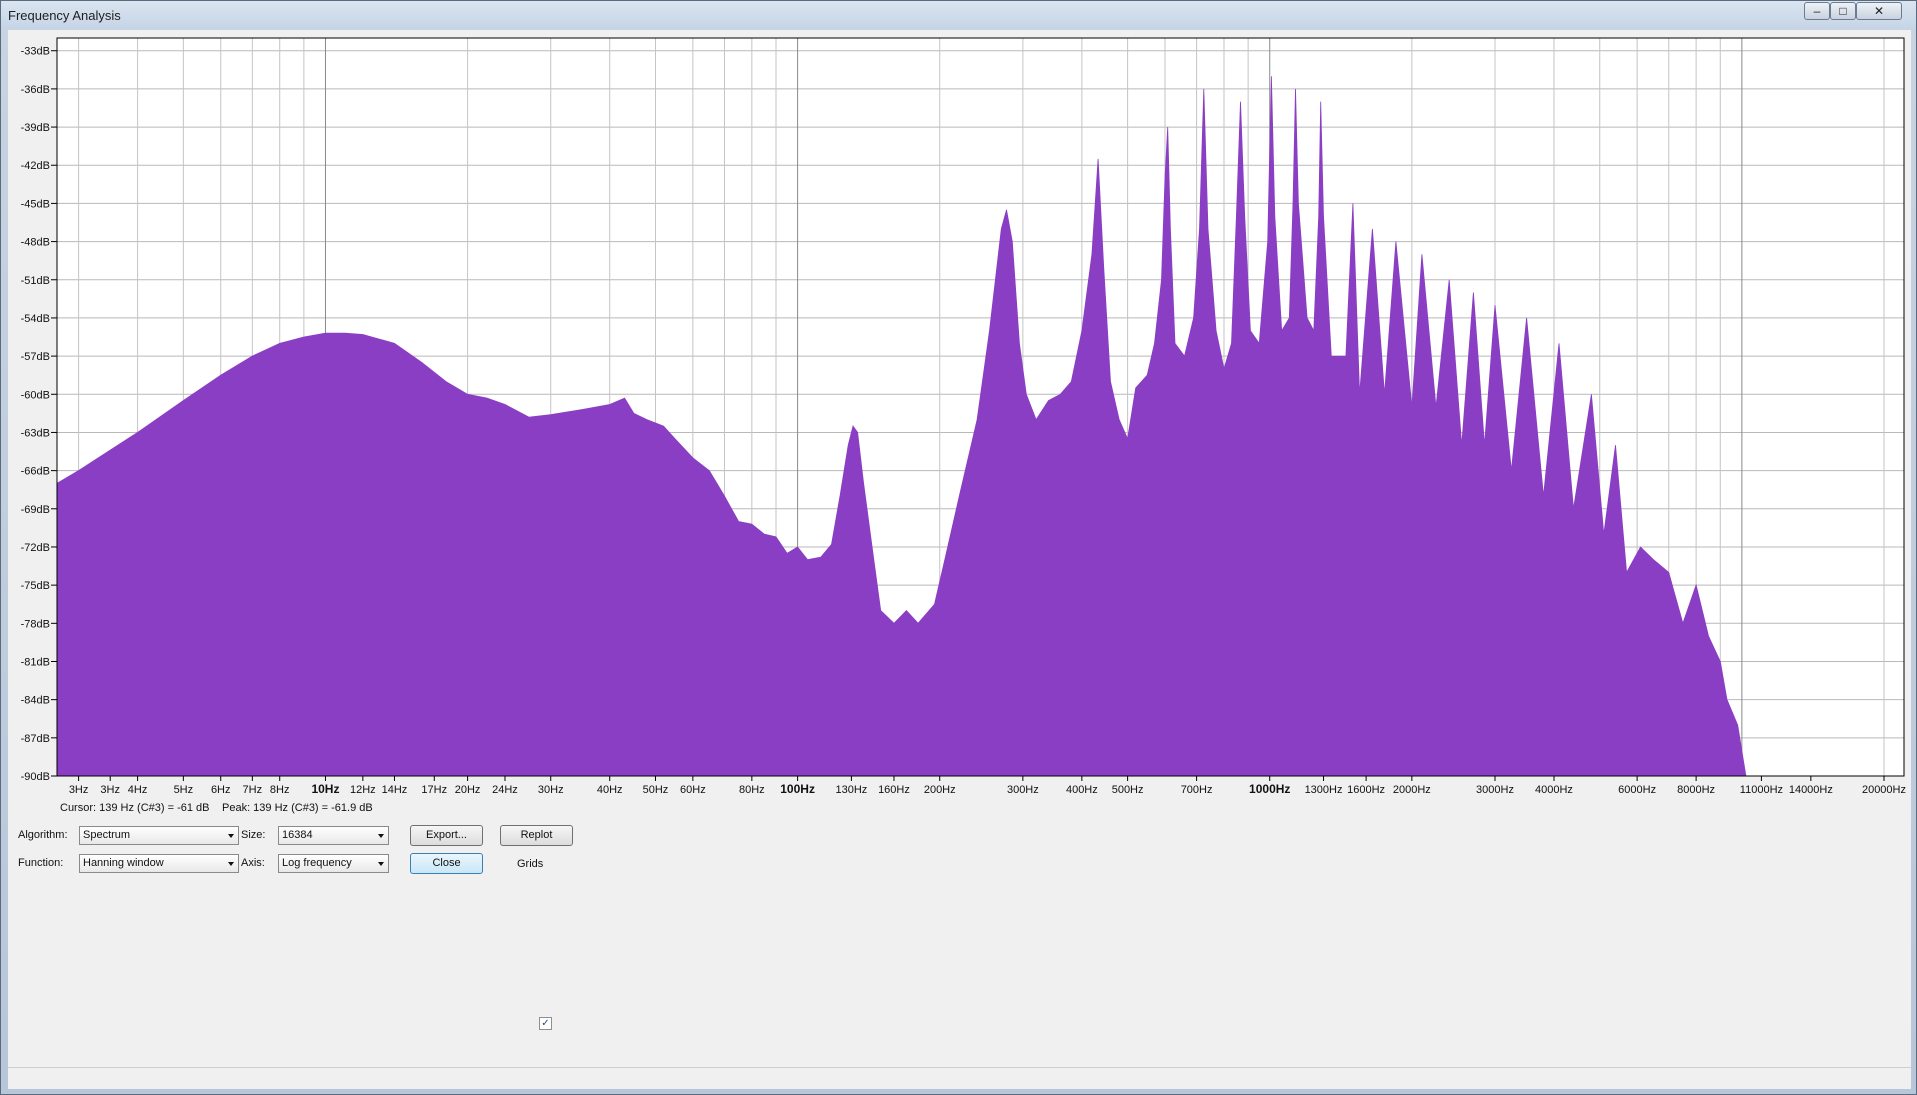 The width and height of the screenshot is (1917, 1095). Describe the element at coordinates (434, 790) in the screenshot. I see `x-tick-label: 17Hz` at that location.